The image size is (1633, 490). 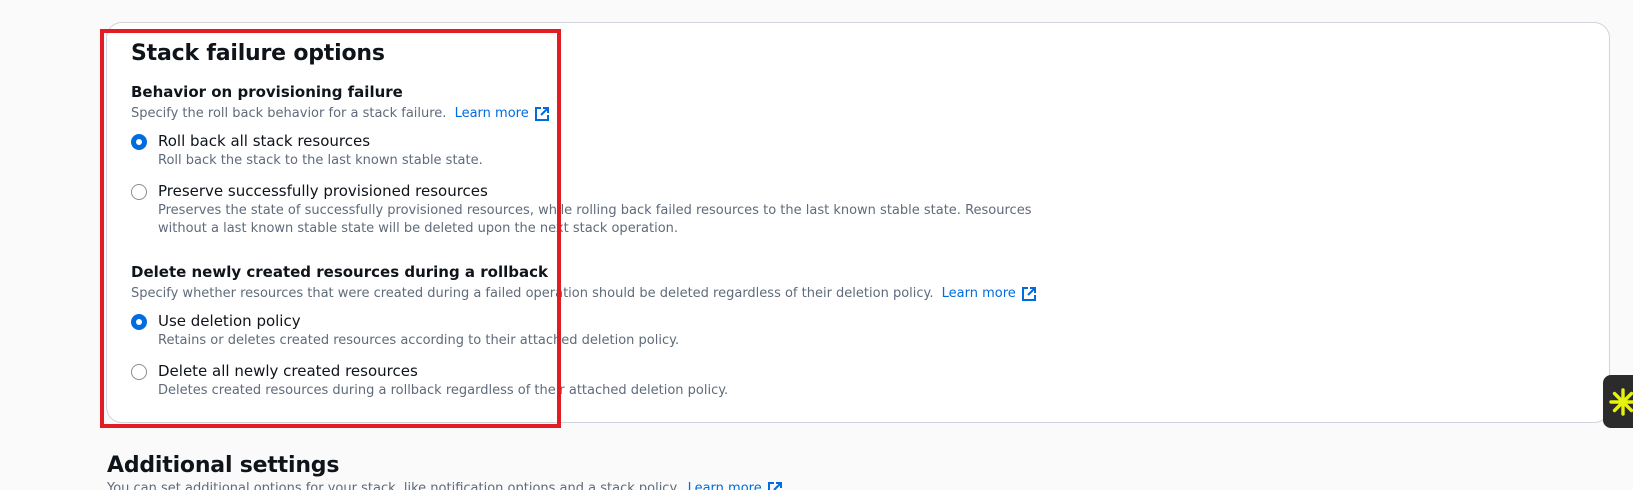 I want to click on additional-settings-title: Additional settings, so click(x=223, y=465).